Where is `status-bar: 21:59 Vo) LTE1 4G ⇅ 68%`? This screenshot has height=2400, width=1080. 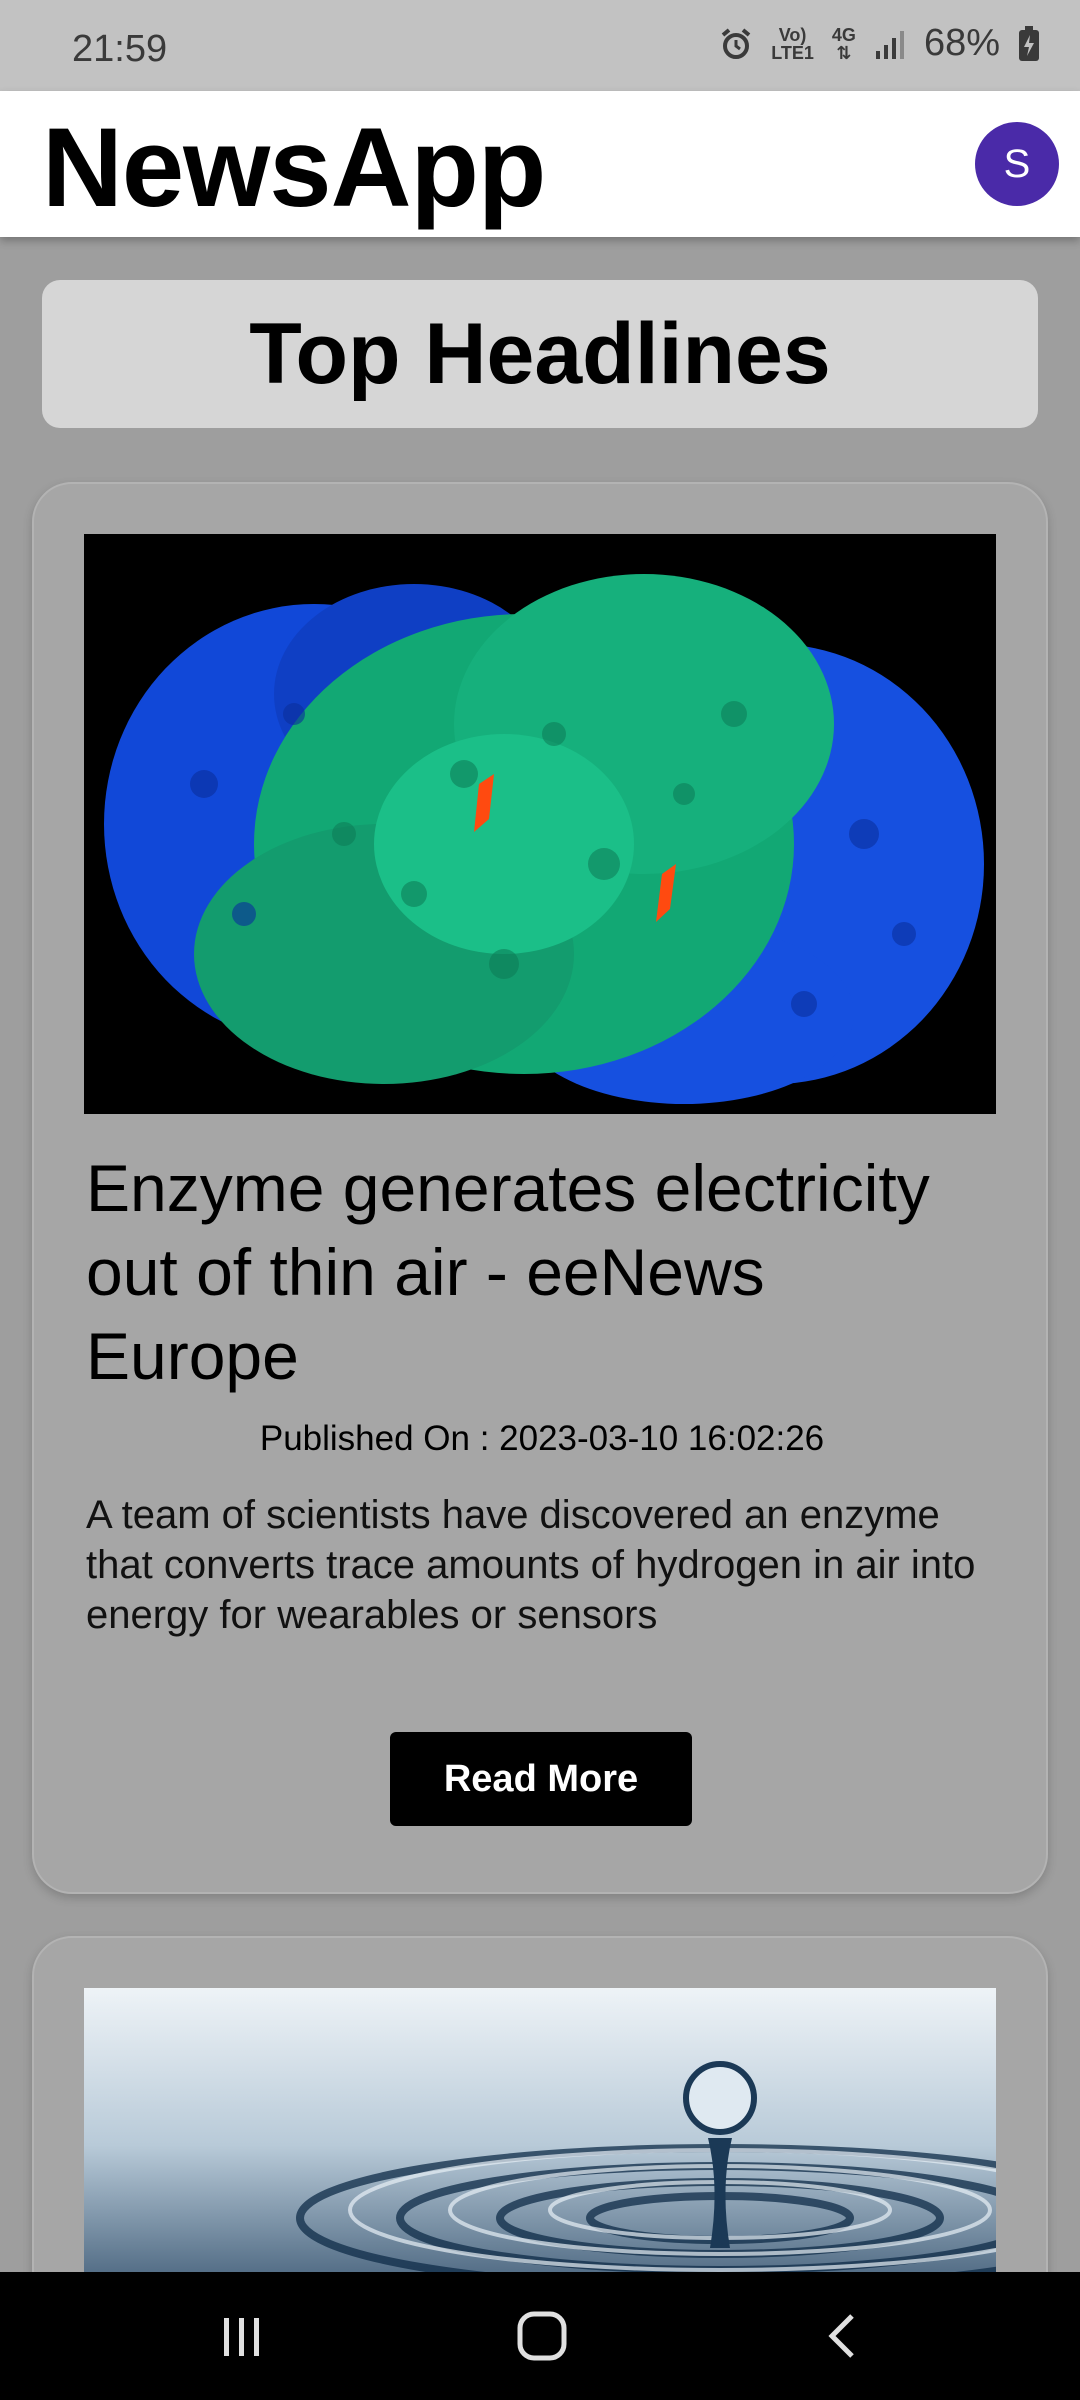 status-bar: 21:59 Vo) LTE1 4G ⇅ 68% is located at coordinates (540, 45).